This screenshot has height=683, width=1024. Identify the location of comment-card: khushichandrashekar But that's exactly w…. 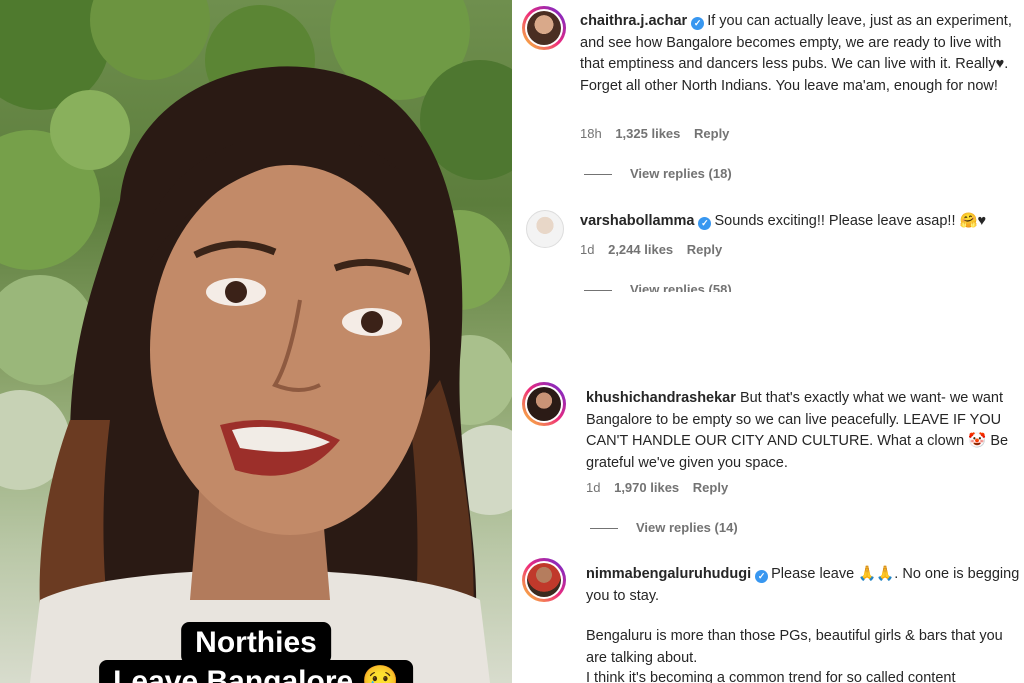
(771, 463).